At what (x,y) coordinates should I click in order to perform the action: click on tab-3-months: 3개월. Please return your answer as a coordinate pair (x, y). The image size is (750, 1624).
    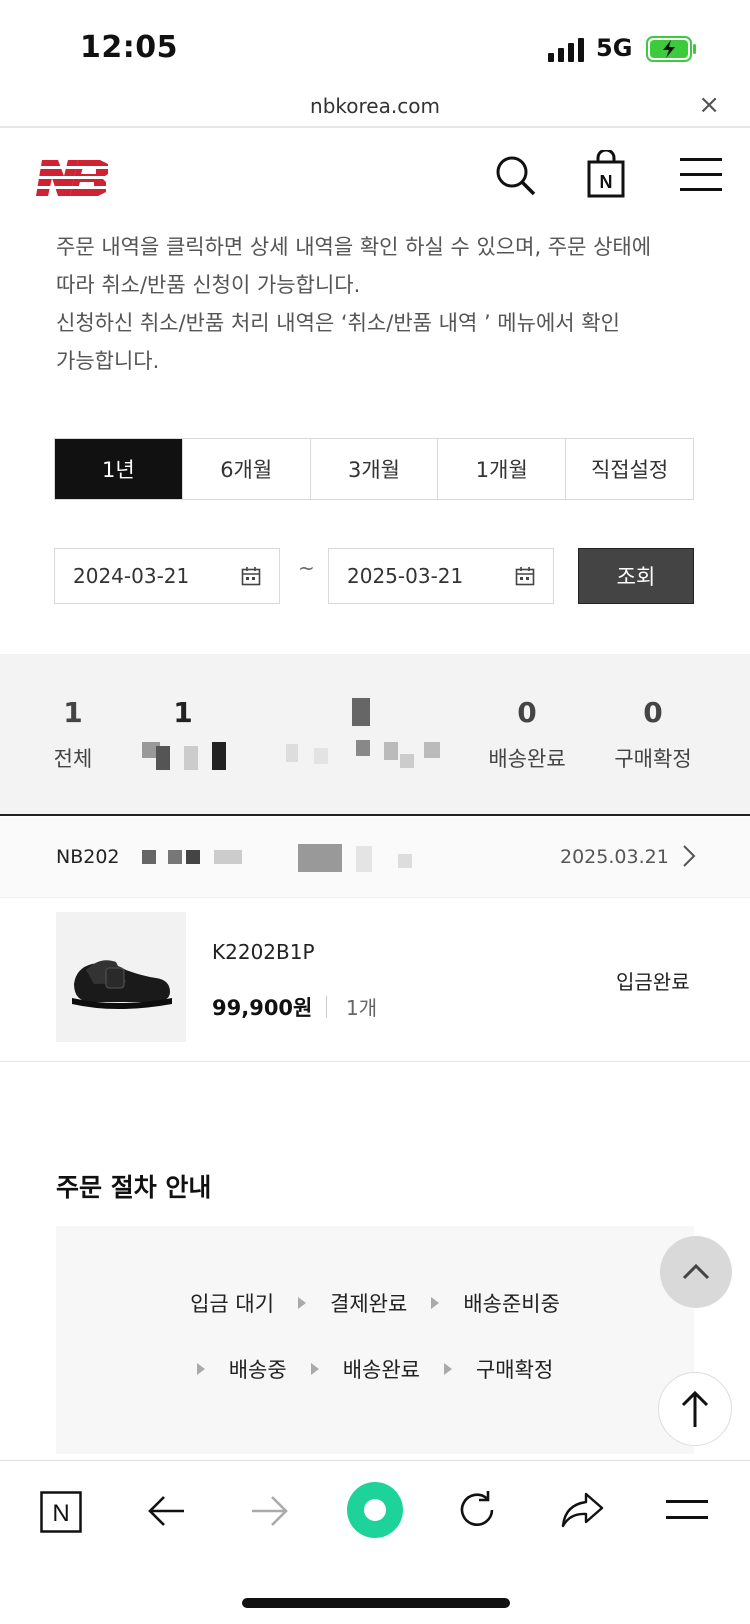
    Looking at the image, I should click on (373, 469).